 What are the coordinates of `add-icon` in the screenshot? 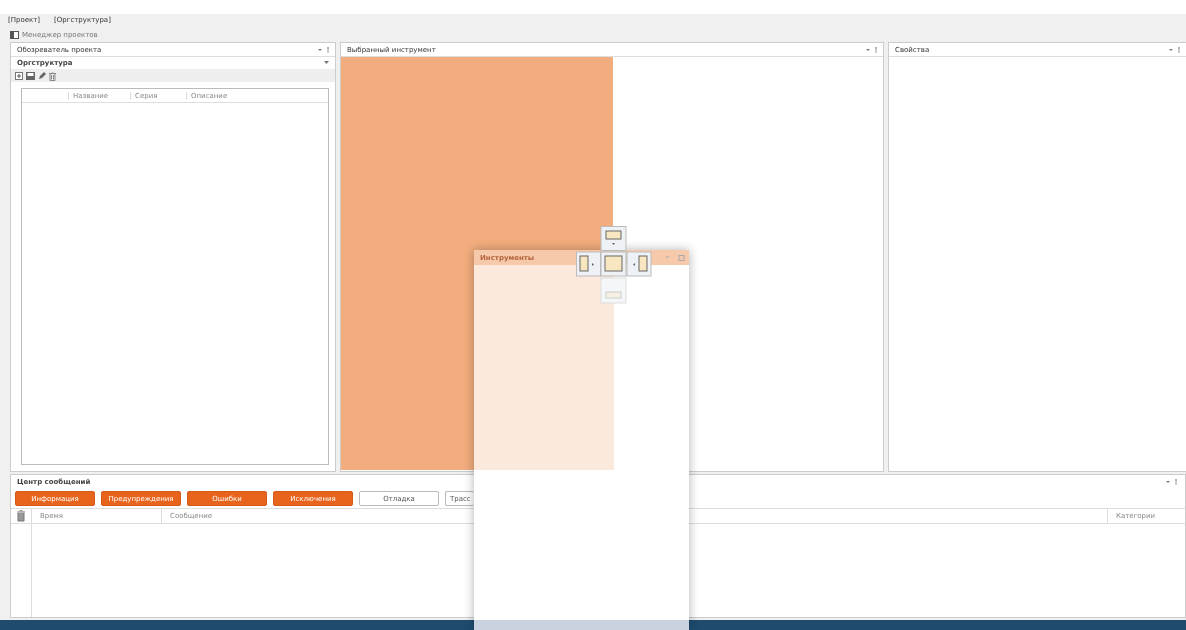 It's located at (19, 76).